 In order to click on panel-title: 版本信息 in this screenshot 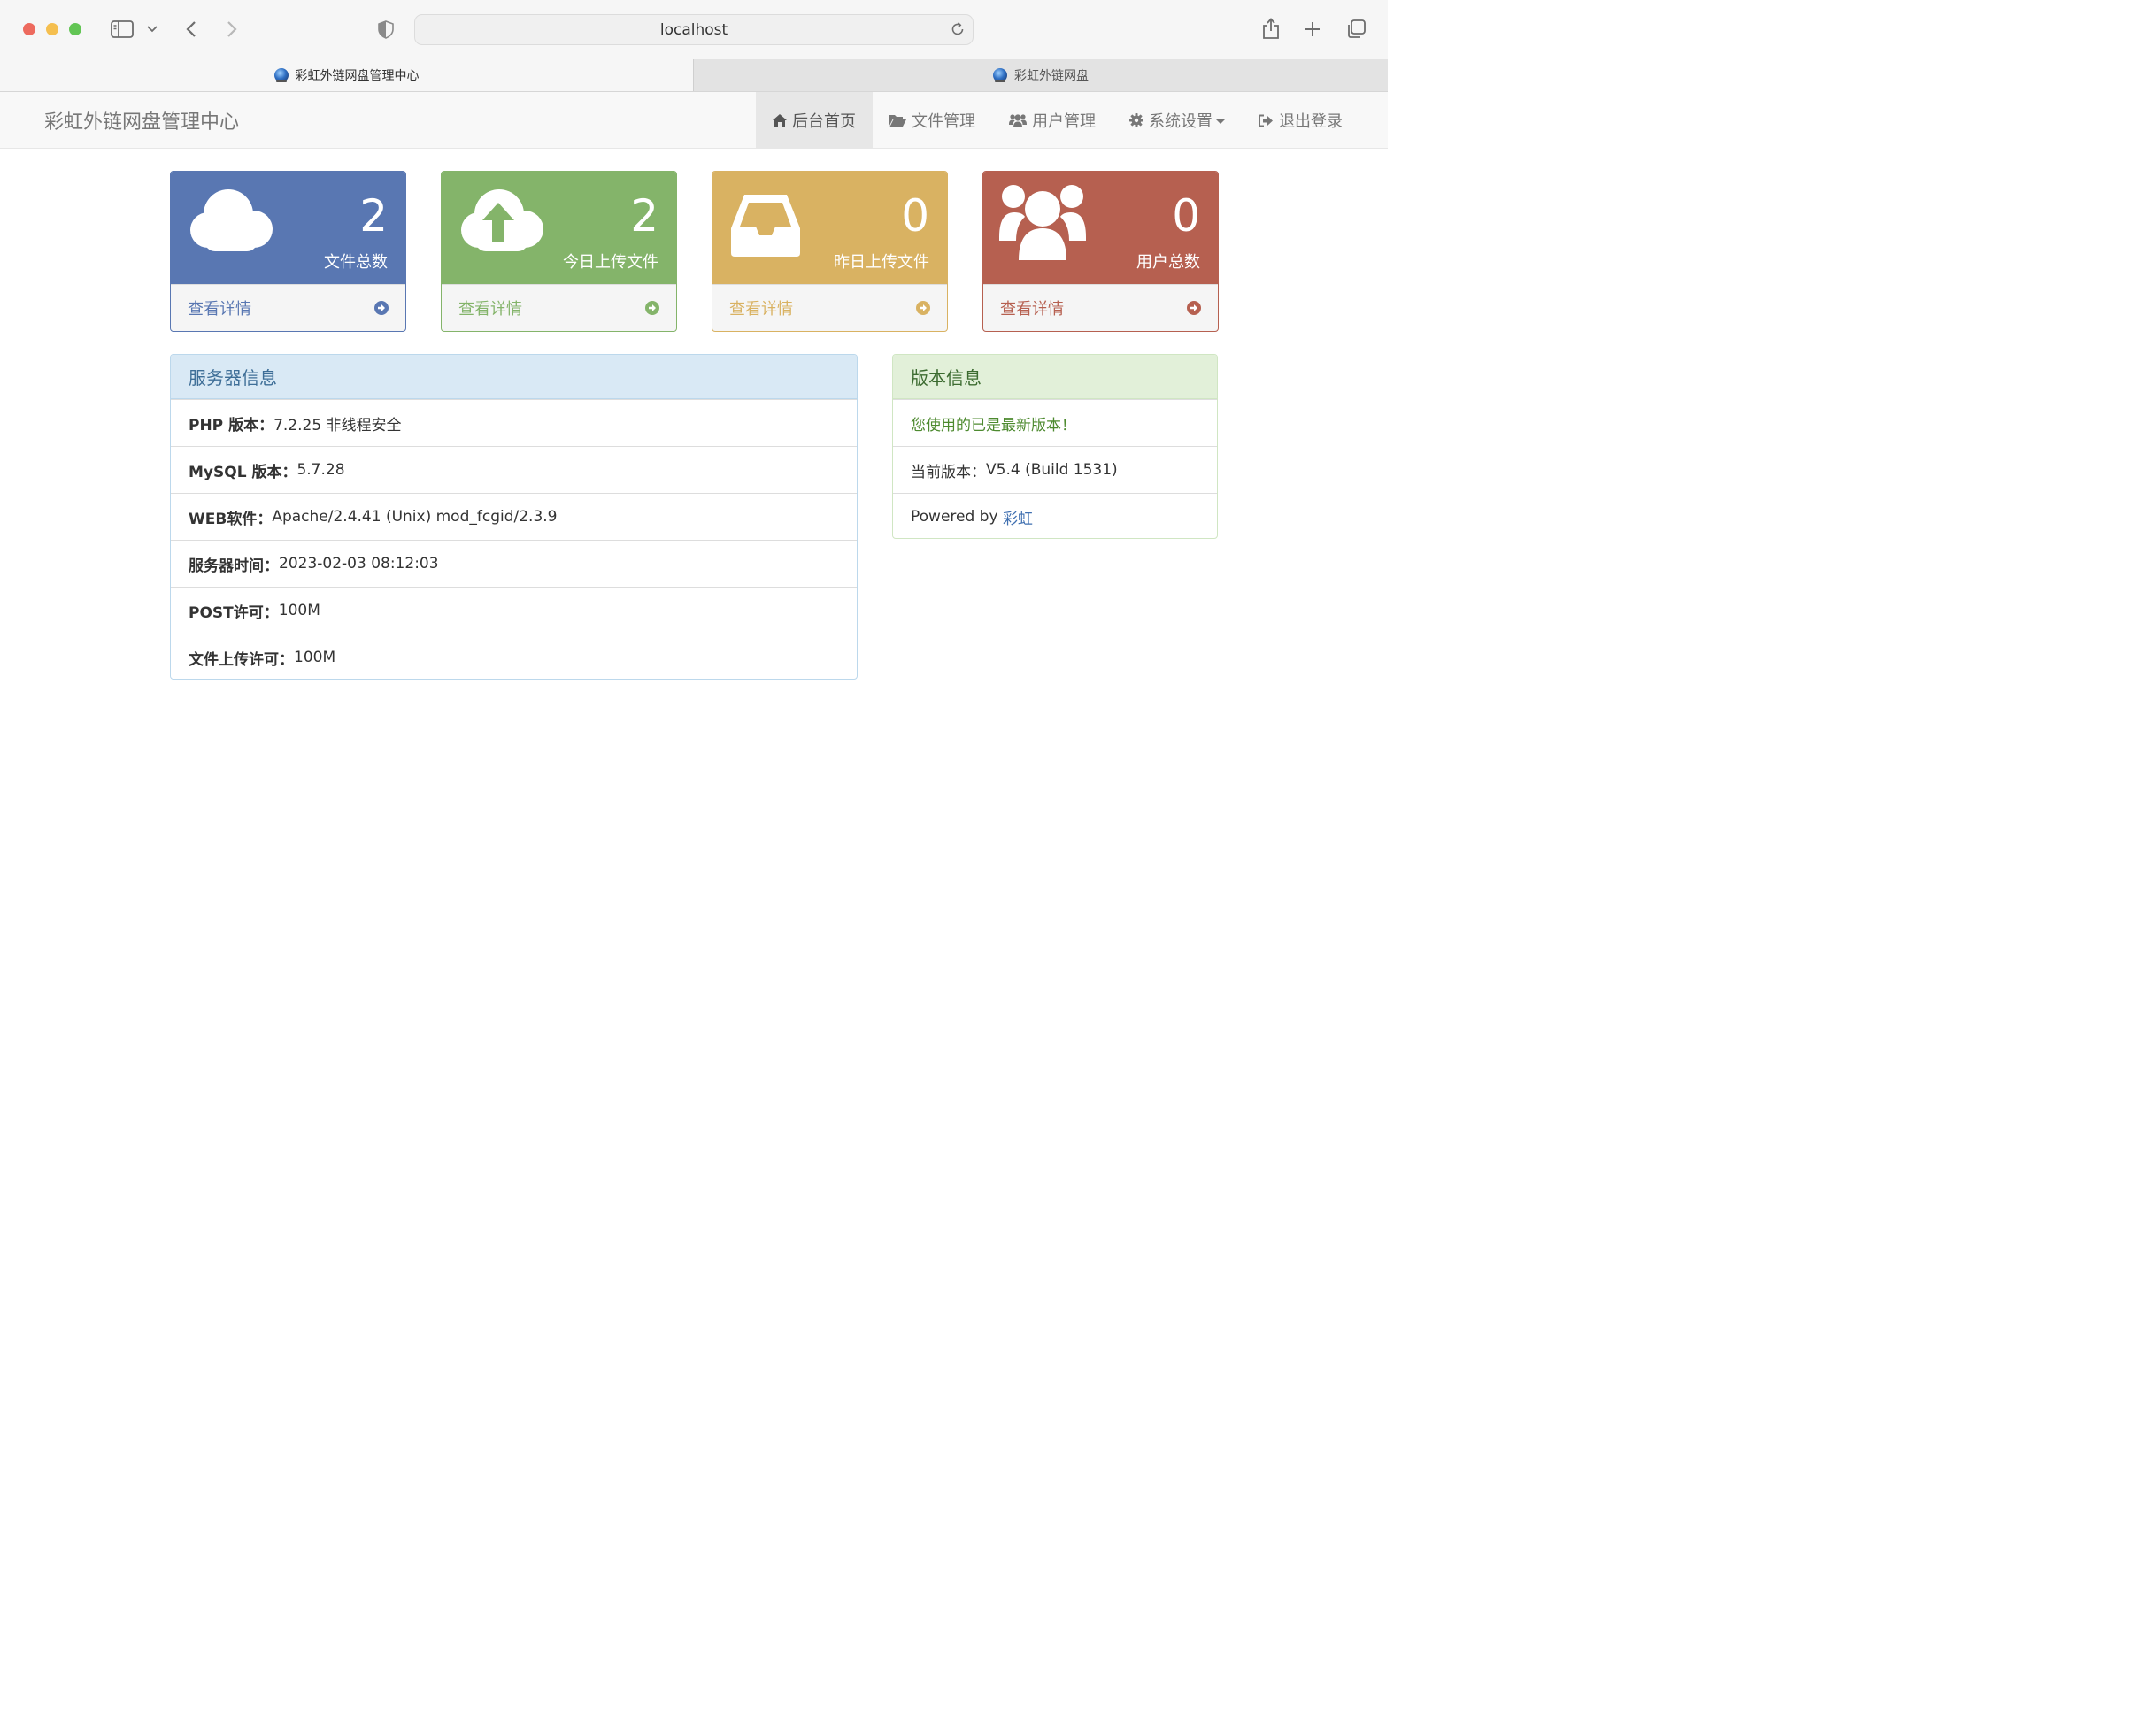, I will do `click(1055, 377)`.